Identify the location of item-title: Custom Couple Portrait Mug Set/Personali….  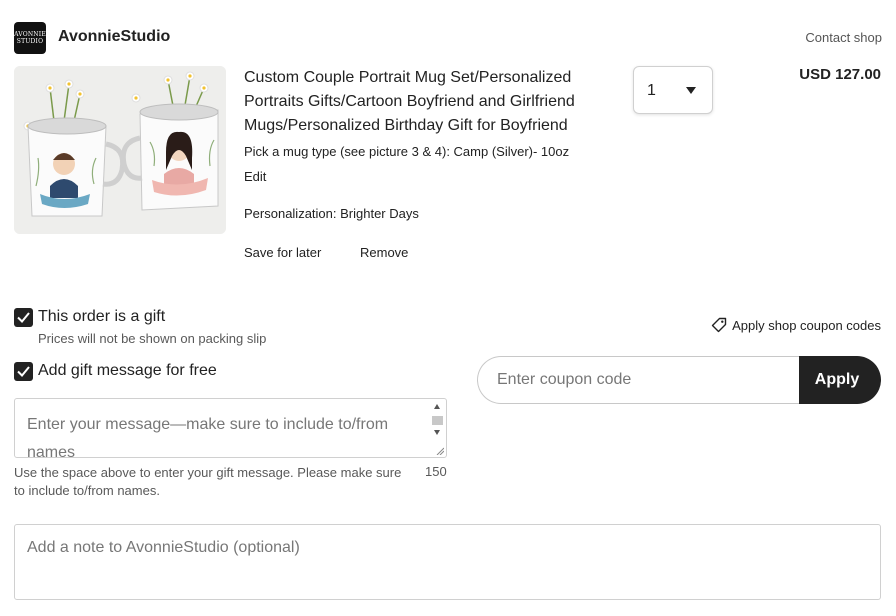
(434, 102).